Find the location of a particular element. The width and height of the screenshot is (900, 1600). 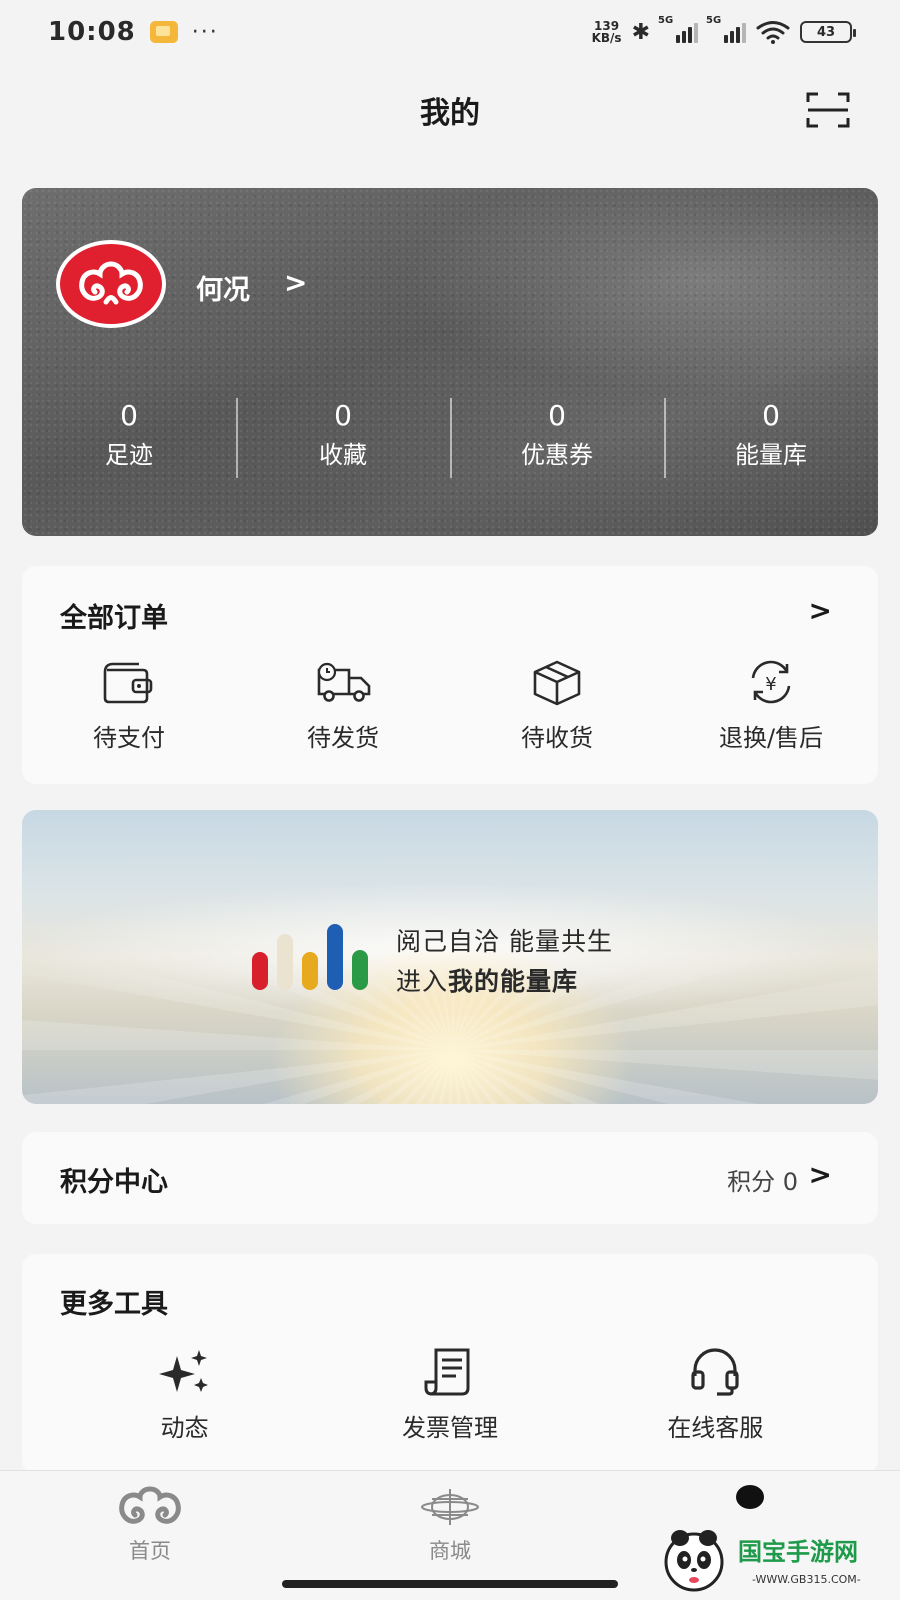

points-center-card: 积分中心 积分 0 > is located at coordinates (450, 1178).